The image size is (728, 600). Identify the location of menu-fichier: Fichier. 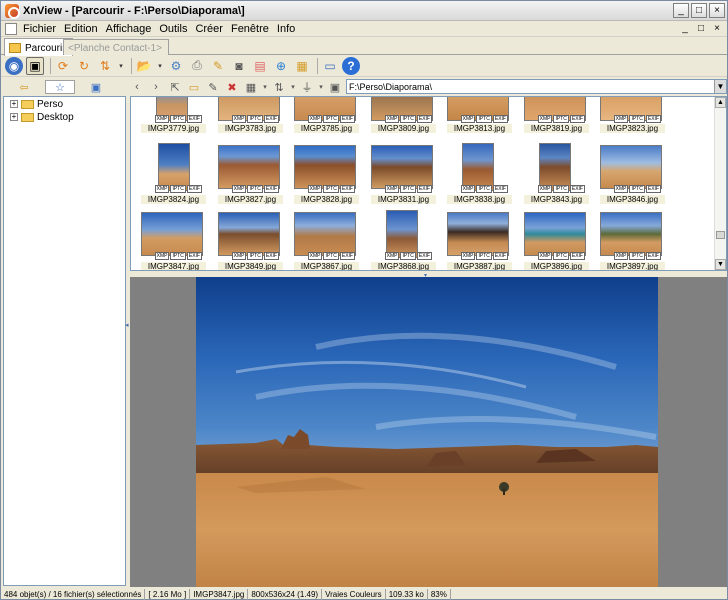
(39, 29).